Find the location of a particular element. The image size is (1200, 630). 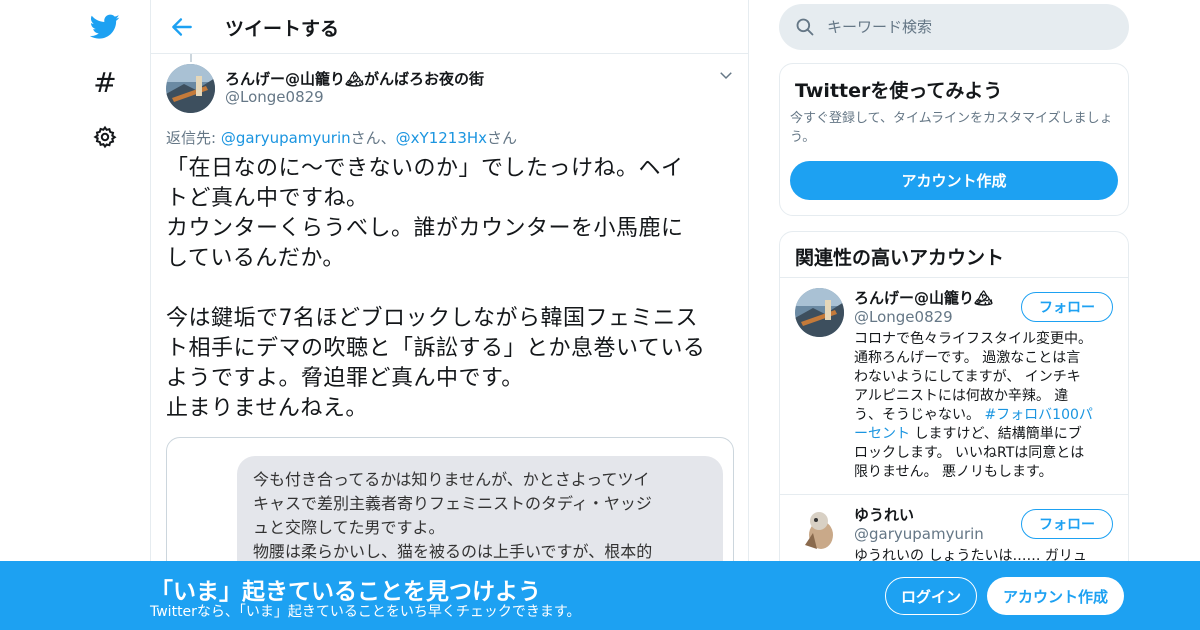

gear-icon is located at coordinates (105, 137).